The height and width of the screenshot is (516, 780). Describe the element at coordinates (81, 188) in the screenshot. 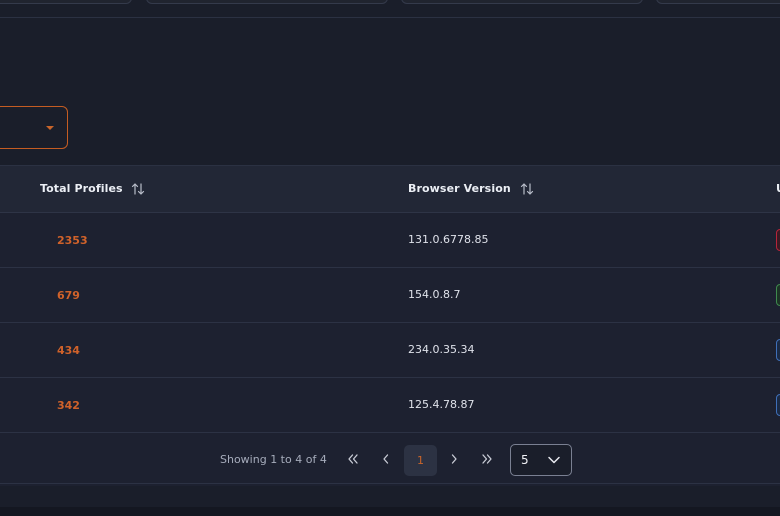

I see `column-header-total-profiles: Total Profiles` at that location.